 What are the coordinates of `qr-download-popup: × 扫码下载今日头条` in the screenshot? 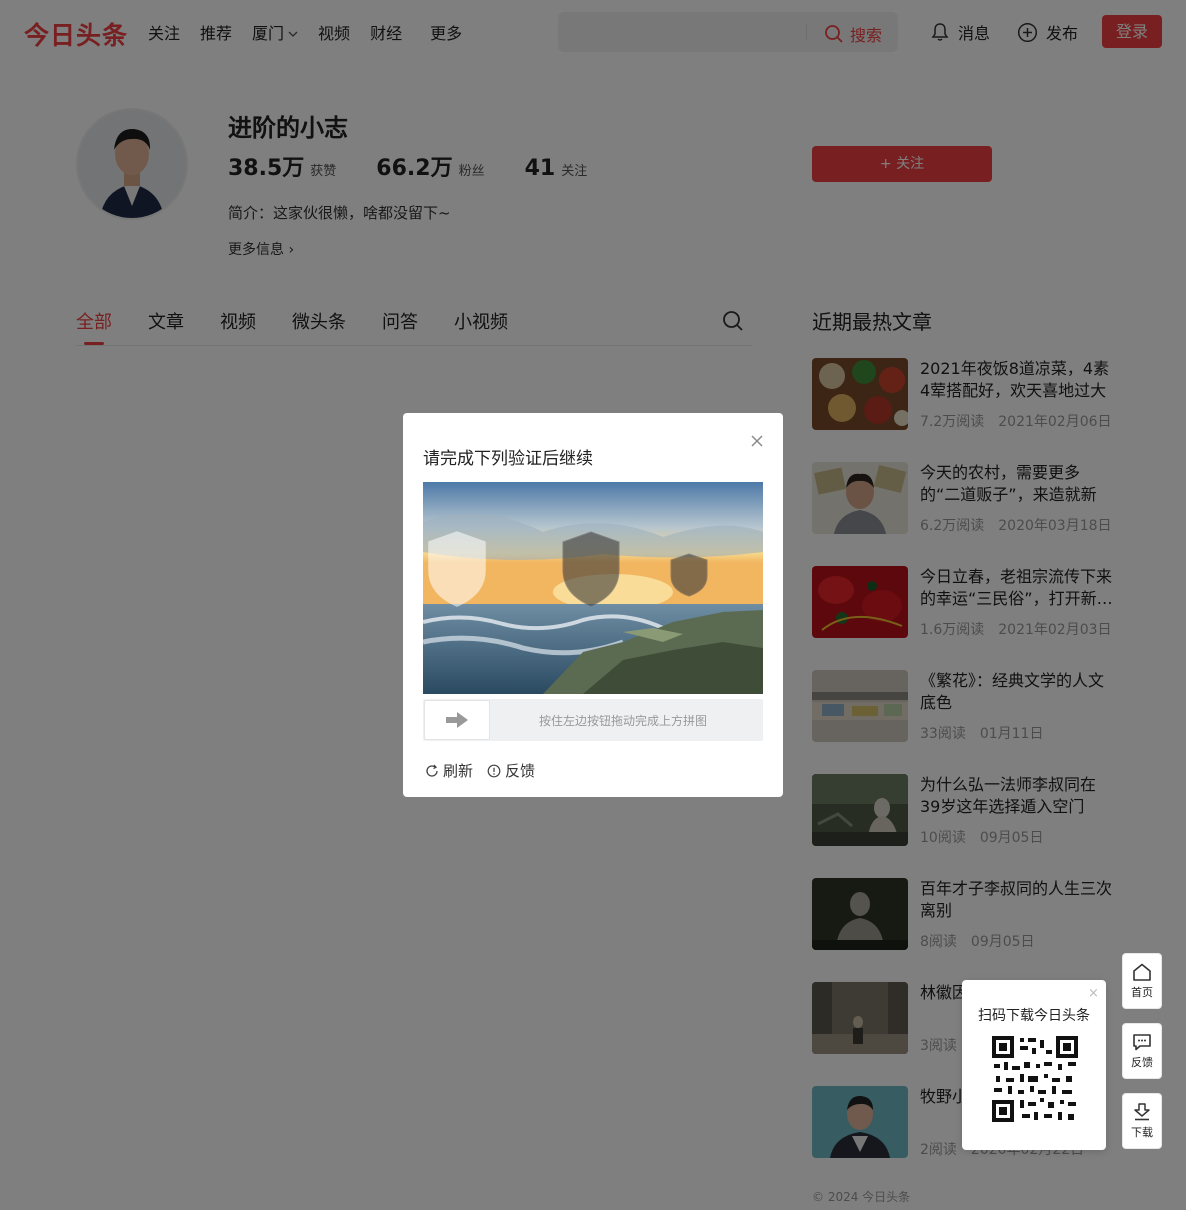 It's located at (1034, 1065).